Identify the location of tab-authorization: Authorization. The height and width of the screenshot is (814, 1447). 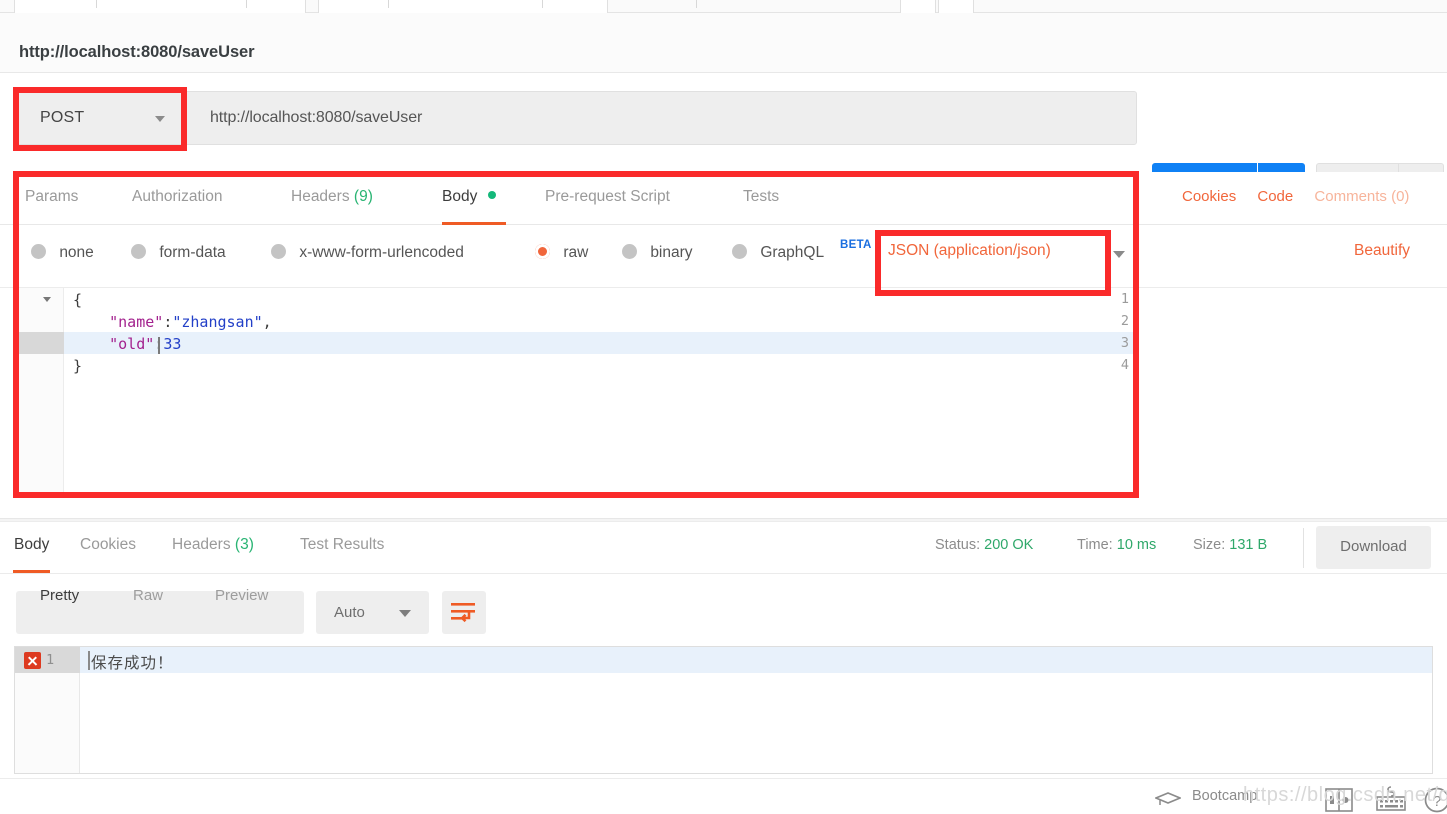
(177, 198).